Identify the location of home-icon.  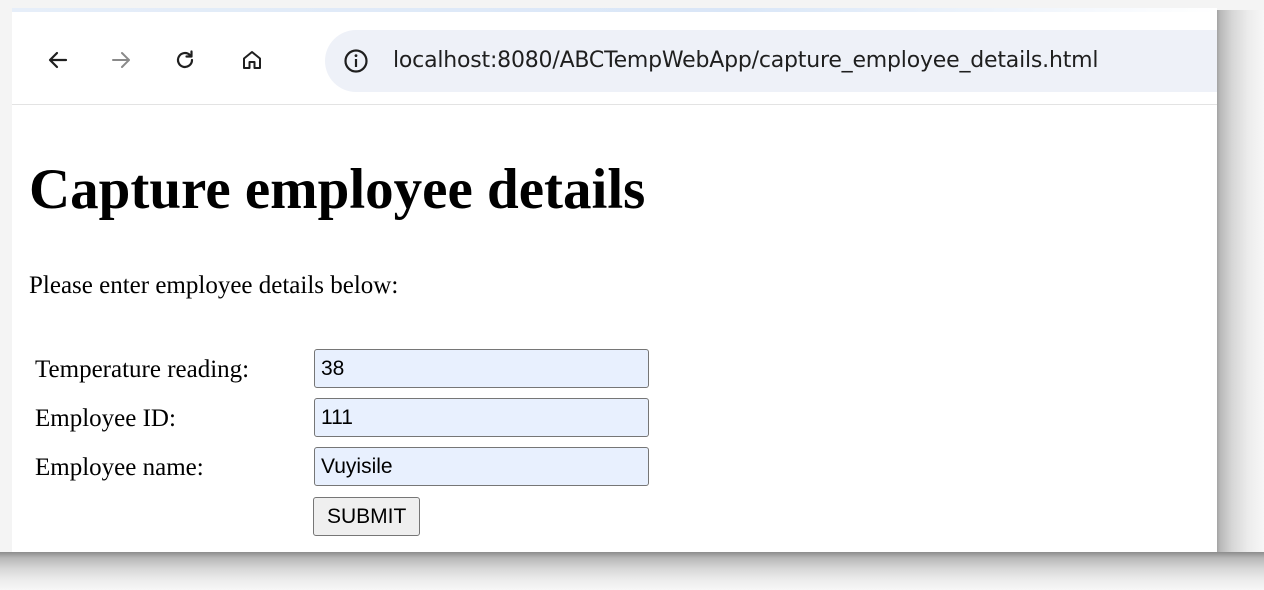
(252, 60).